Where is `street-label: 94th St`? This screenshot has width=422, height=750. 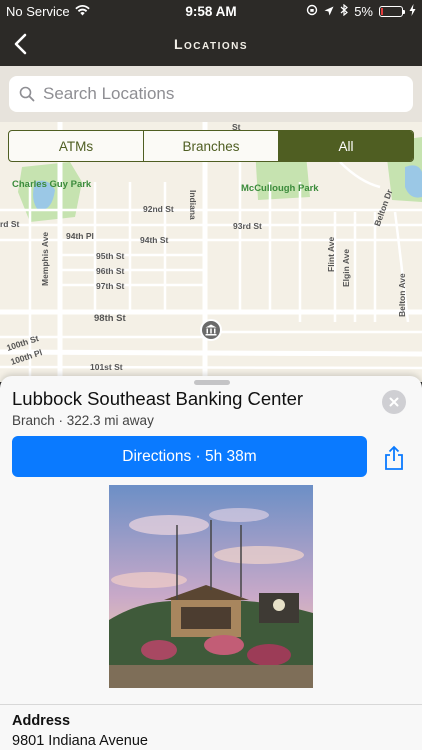 street-label: 94th St is located at coordinates (154, 240).